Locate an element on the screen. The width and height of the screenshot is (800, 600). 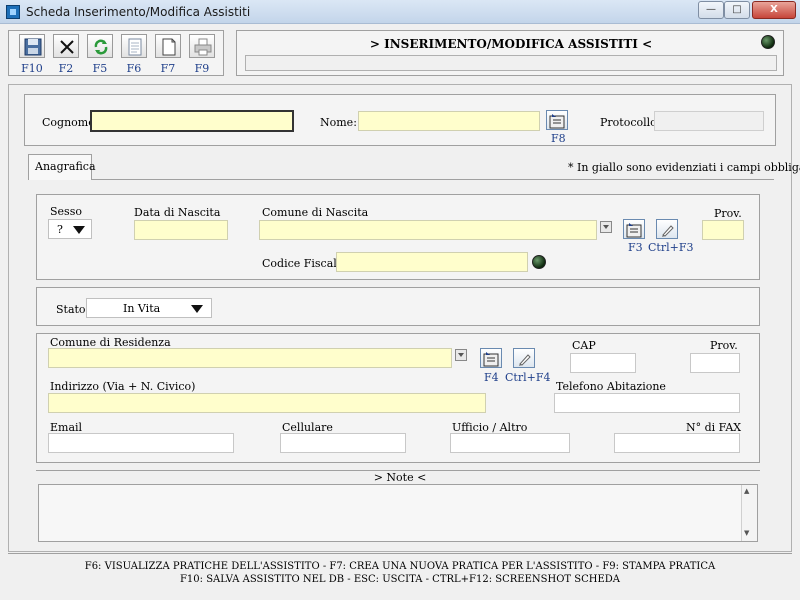
data-nascita-input is located at coordinates (181, 230).